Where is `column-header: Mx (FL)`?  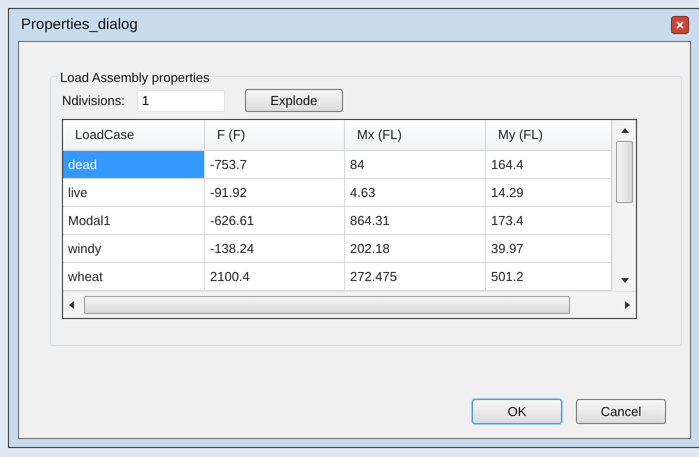
column-header: Mx (FL) is located at coordinates (415, 135).